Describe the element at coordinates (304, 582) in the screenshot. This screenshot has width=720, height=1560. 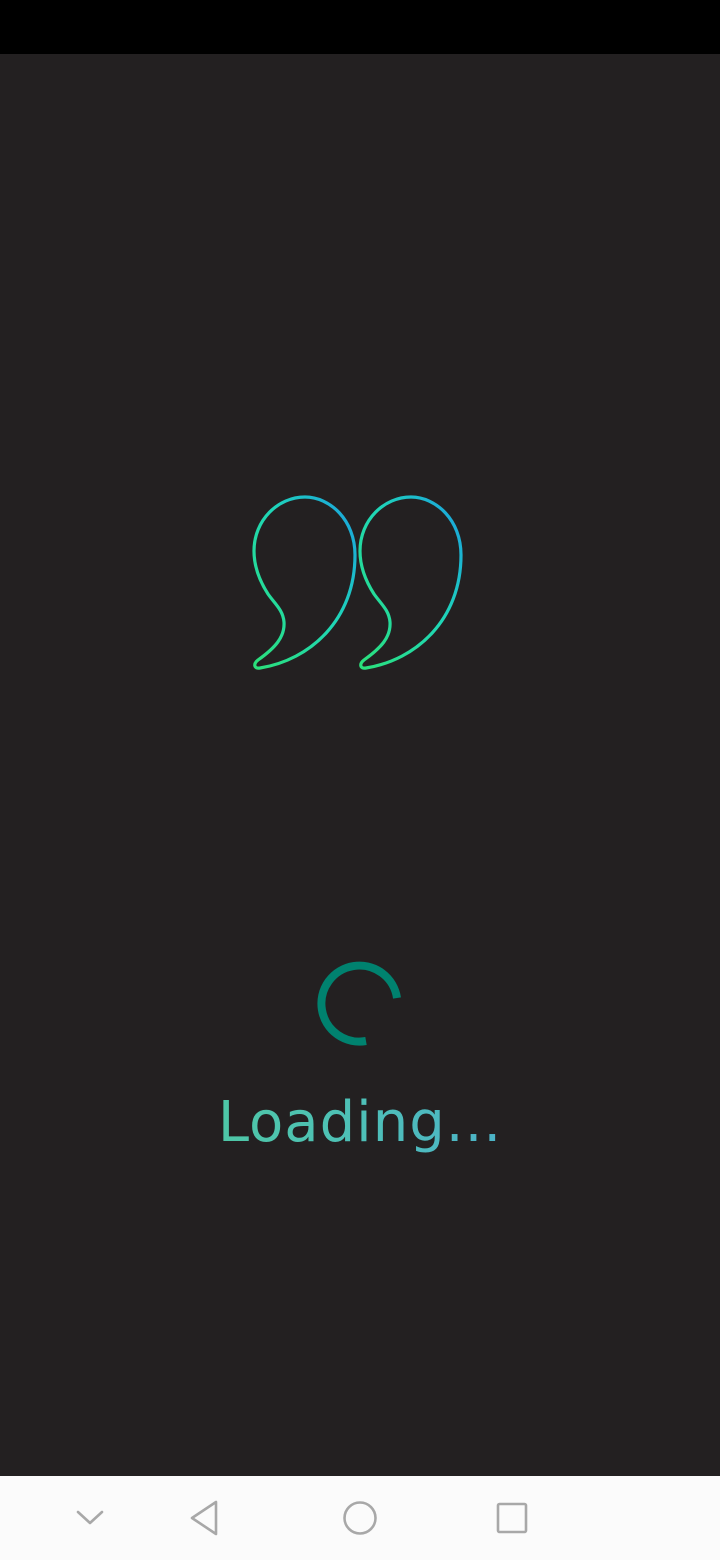
I see `quote-mark-left` at that location.